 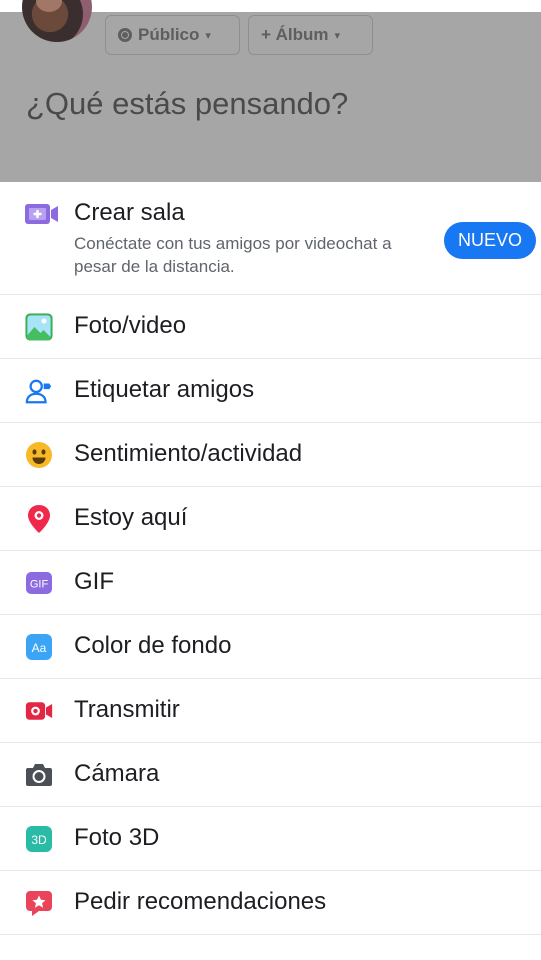 I want to click on svg-text: GIF, so click(x=39, y=585).